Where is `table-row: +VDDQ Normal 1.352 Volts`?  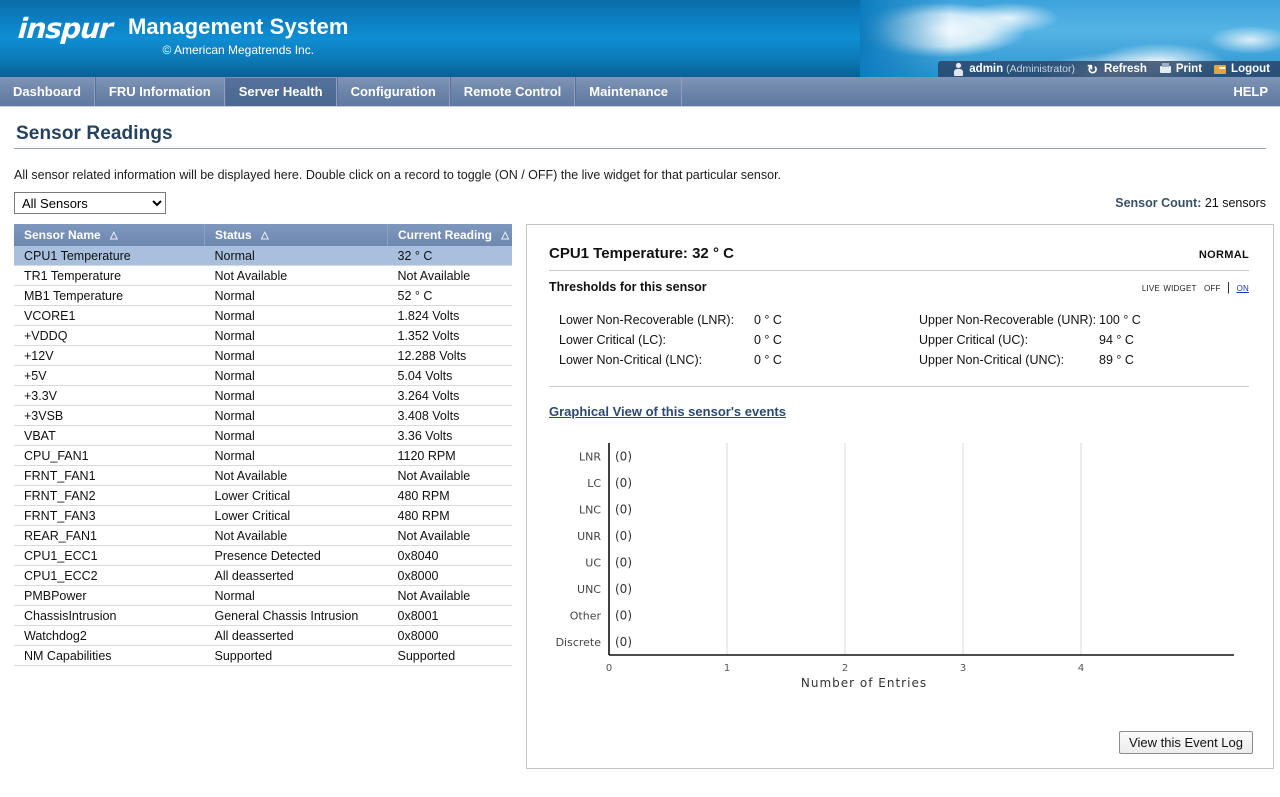
table-row: +VDDQ Normal 1.352 Volts is located at coordinates (263, 335).